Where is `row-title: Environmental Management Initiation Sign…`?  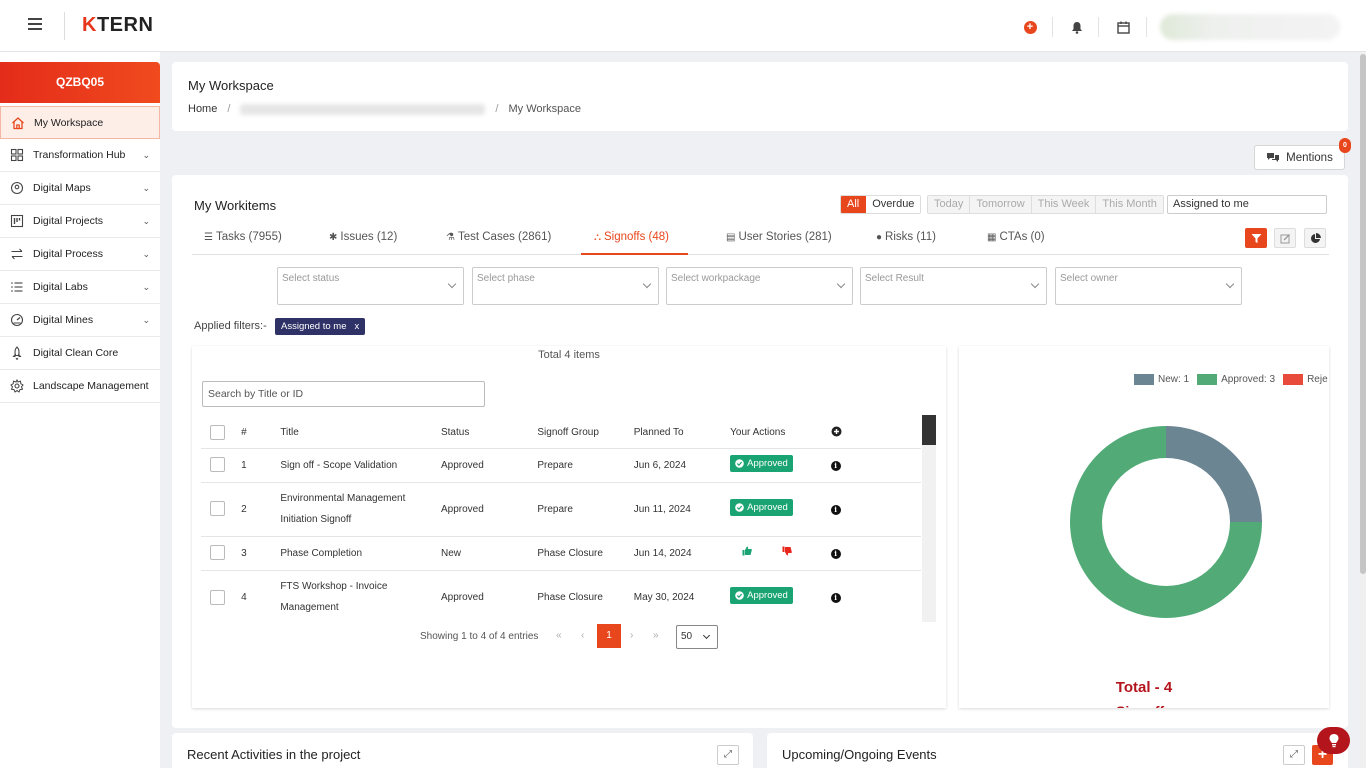
row-title: Environmental Management Initiation Sign… is located at coordinates (360, 508).